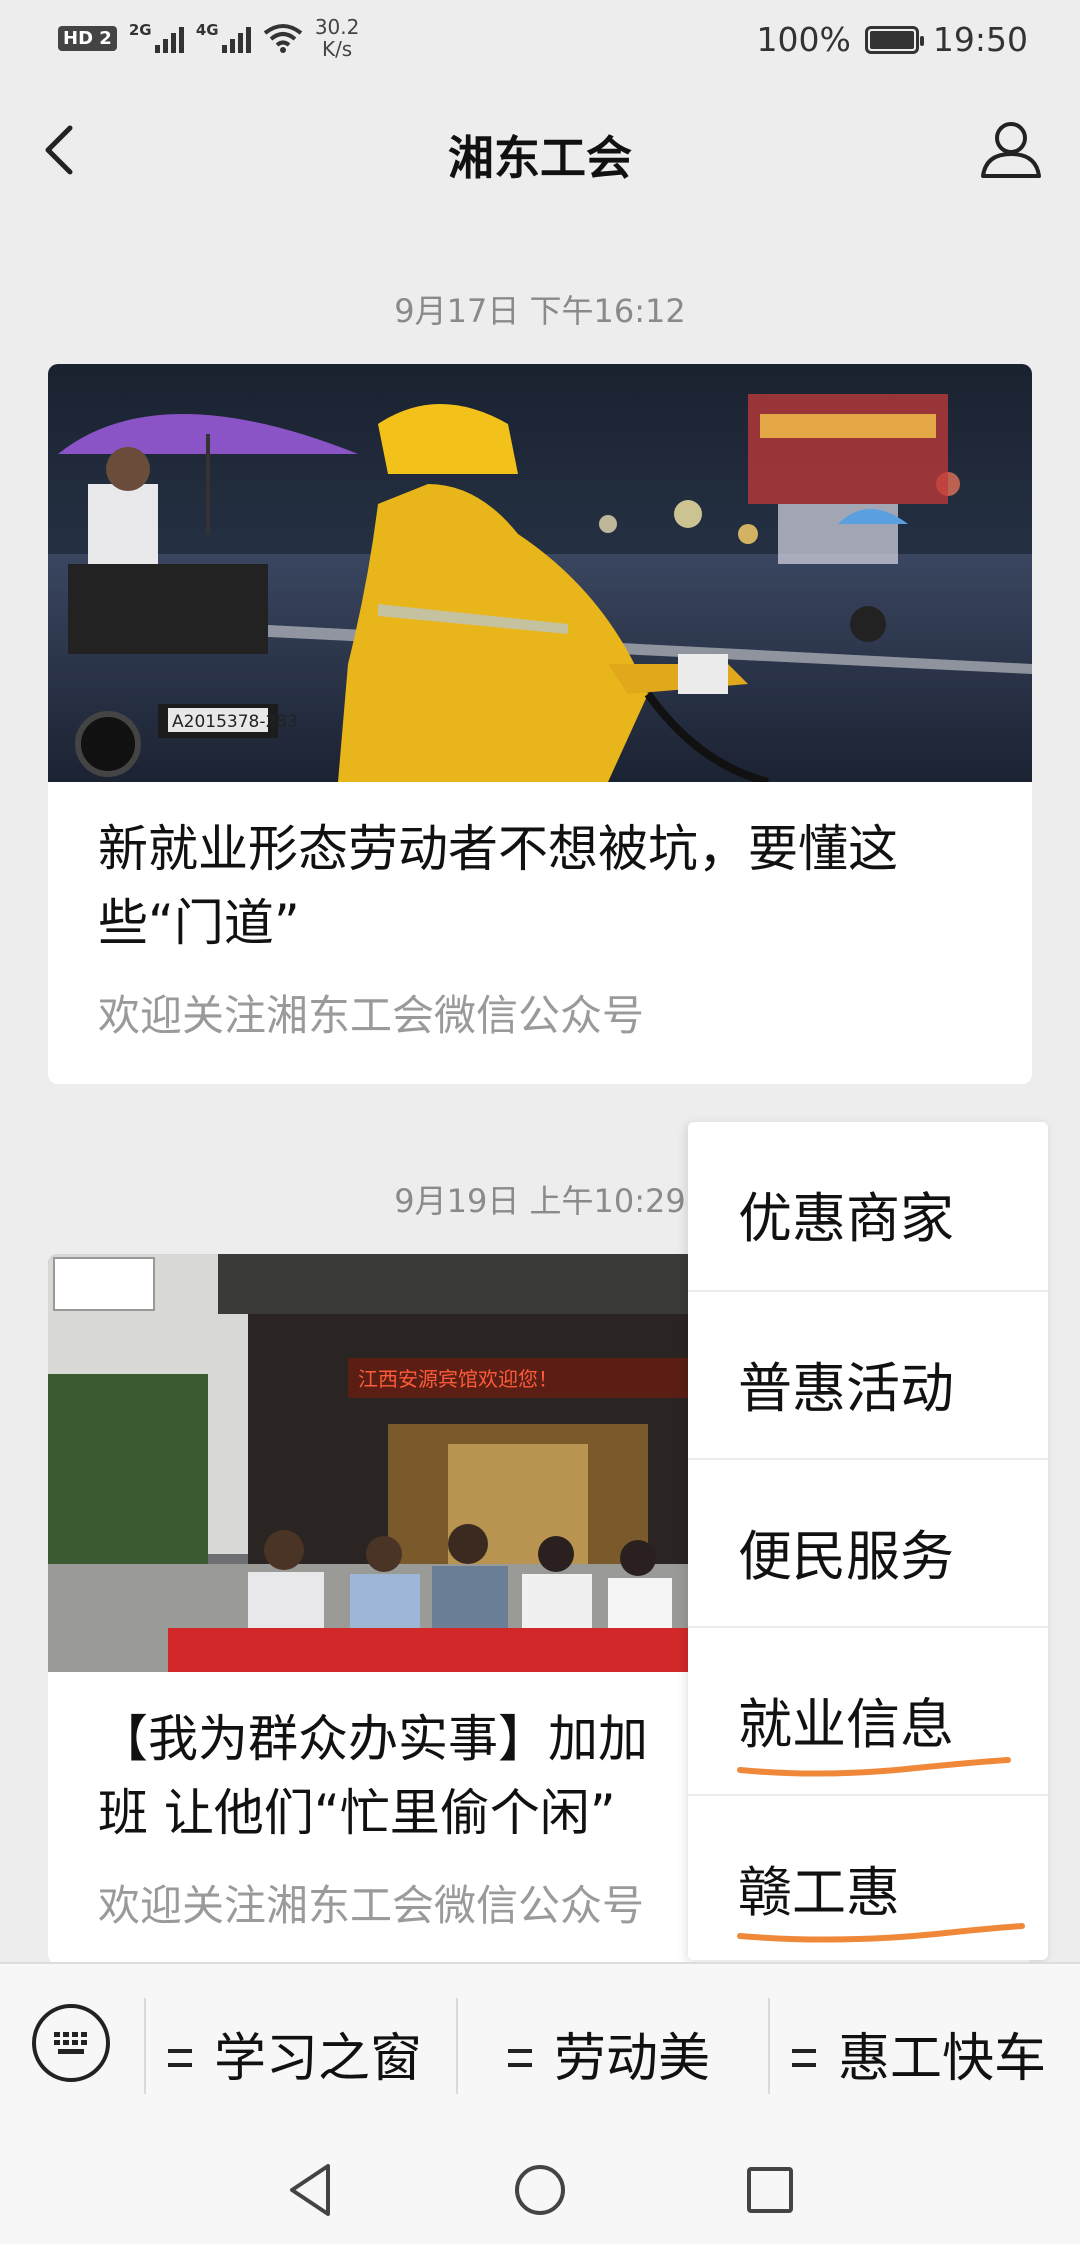  I want to click on submenu-item-label: 赣工惠, so click(819, 1892).